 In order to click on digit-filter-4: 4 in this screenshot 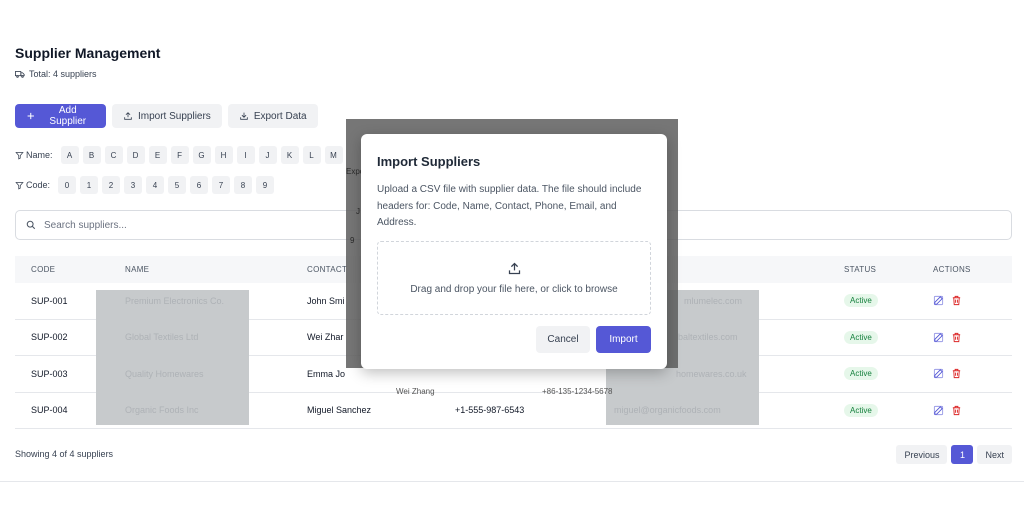, I will do `click(155, 185)`.